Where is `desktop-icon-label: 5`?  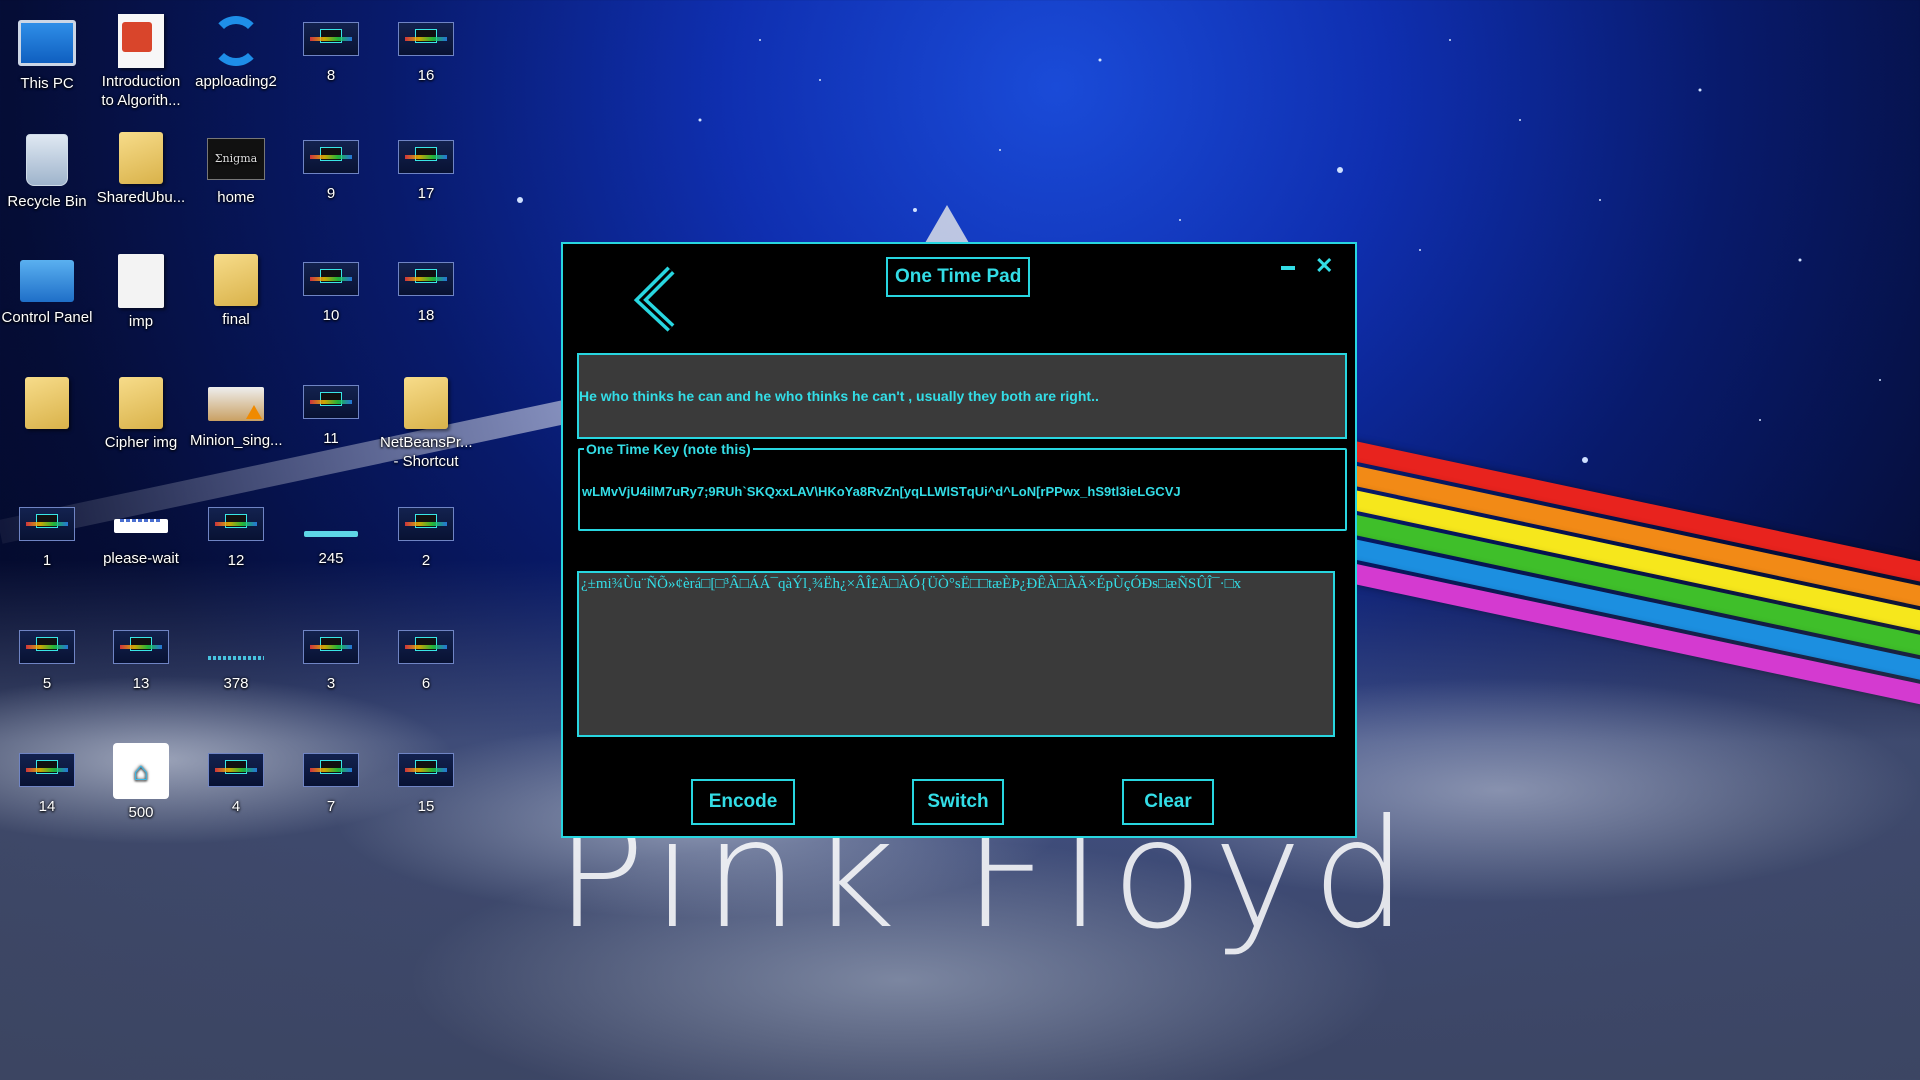 desktop-icon-label: 5 is located at coordinates (47, 683).